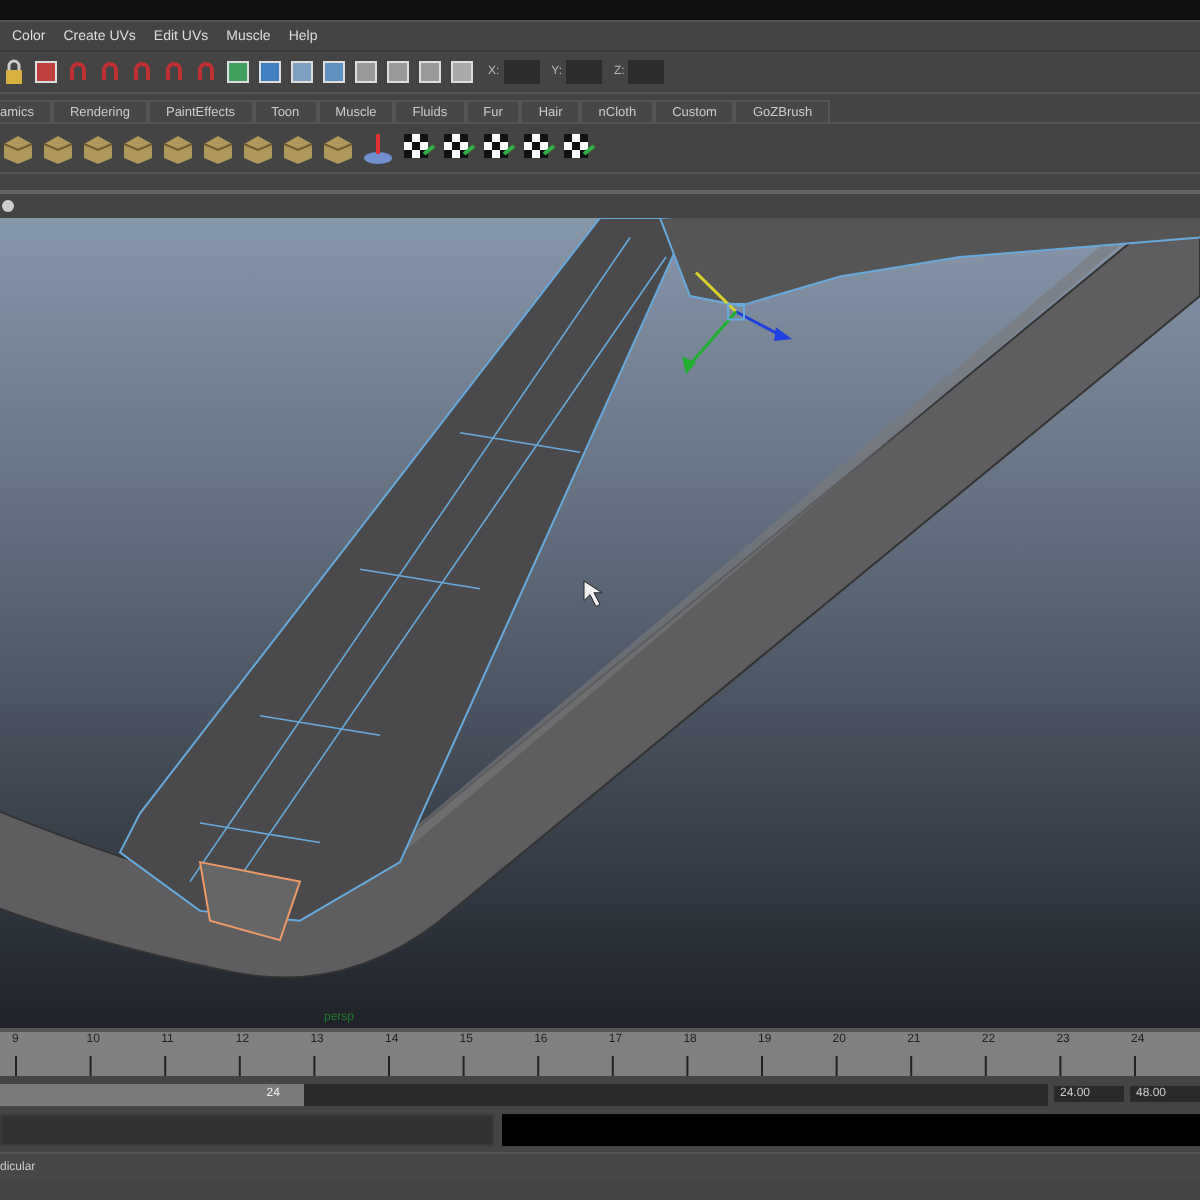 Image resolution: width=1200 pixels, height=1200 pixels. What do you see at coordinates (8, 206) in the screenshot?
I see `gear-icon` at bounding box center [8, 206].